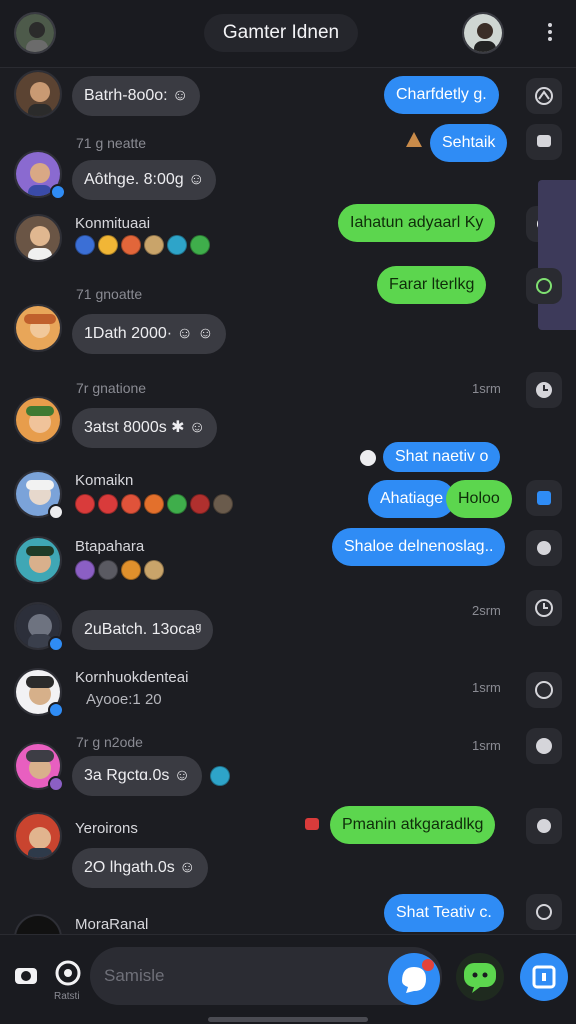 The height and width of the screenshot is (1024, 576). I want to click on outgoing-message: Shaloe delnenoslag.., so click(419, 547).